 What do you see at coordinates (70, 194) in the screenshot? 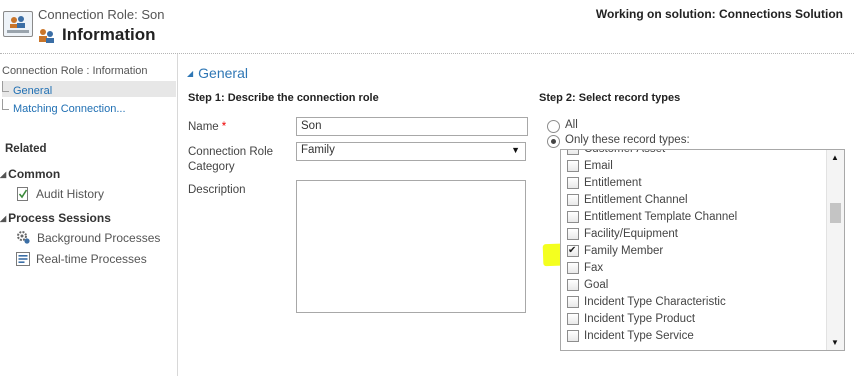
I see `nav-item-label: Audit History` at bounding box center [70, 194].